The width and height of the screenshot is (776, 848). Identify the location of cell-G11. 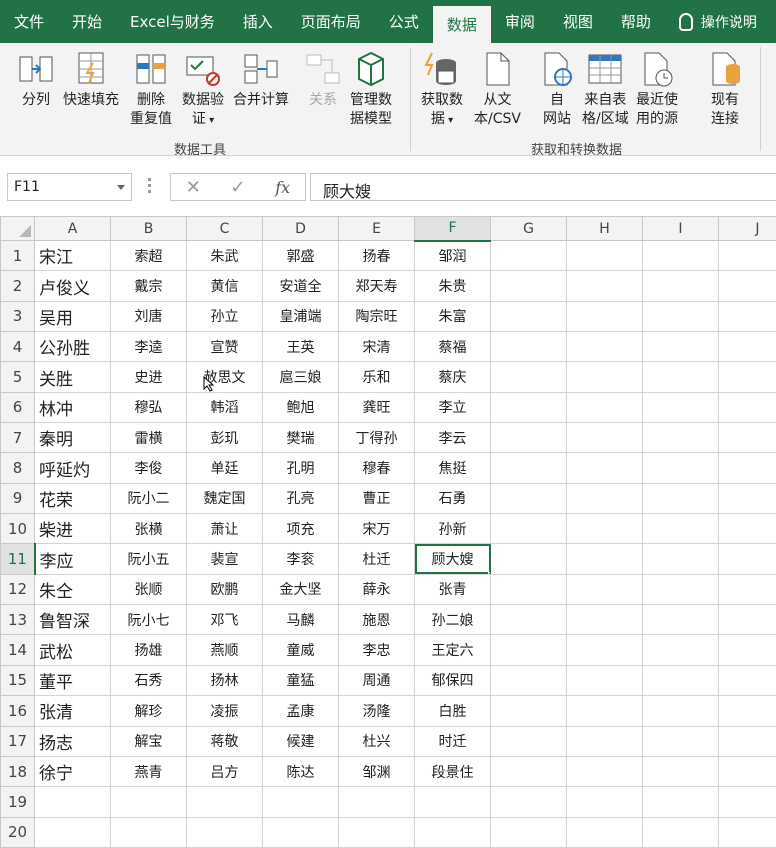
(528, 559).